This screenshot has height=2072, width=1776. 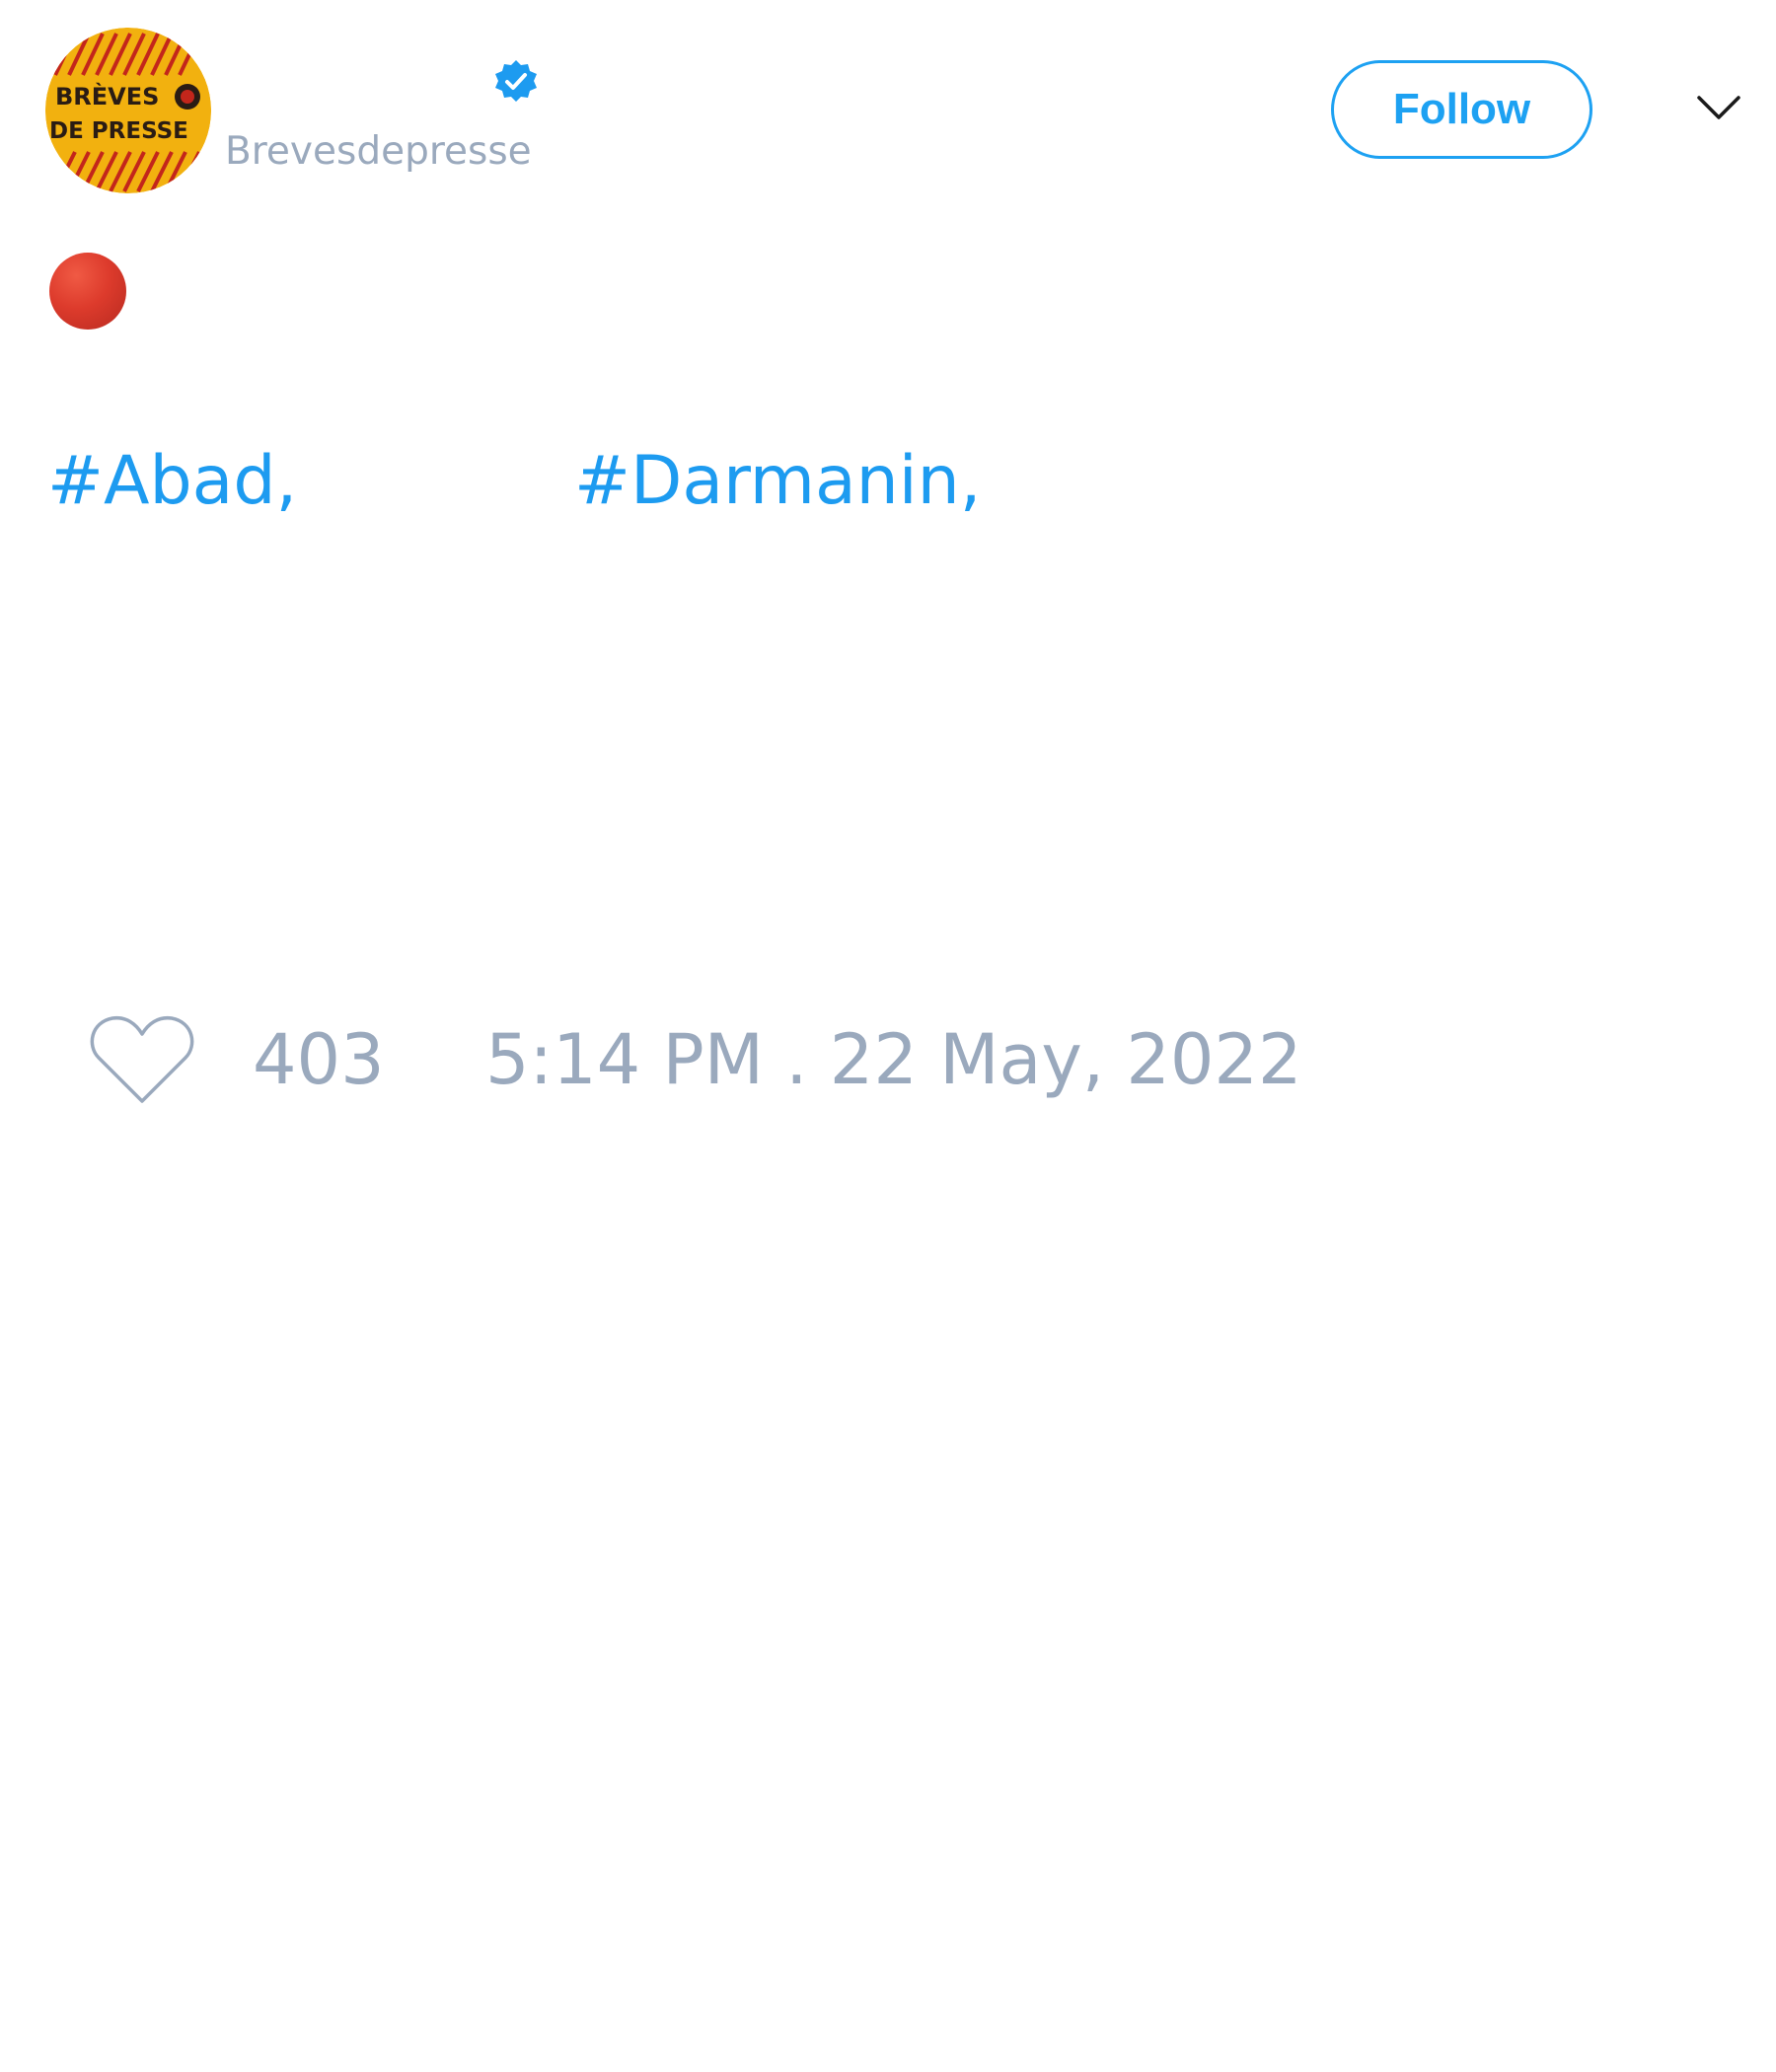 I want to click on hashtag-darmanin-link: #Darmanin,, so click(x=777, y=481).